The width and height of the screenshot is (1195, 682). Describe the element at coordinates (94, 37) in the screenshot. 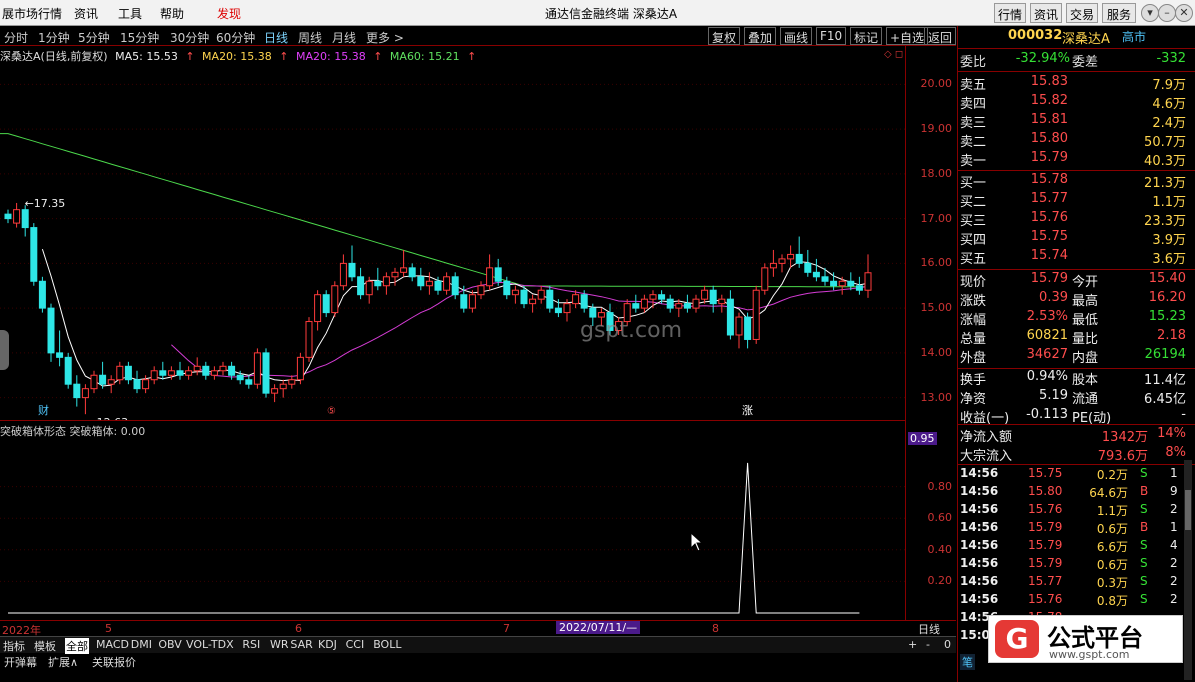

I see `period-5min: 5分钟` at that location.